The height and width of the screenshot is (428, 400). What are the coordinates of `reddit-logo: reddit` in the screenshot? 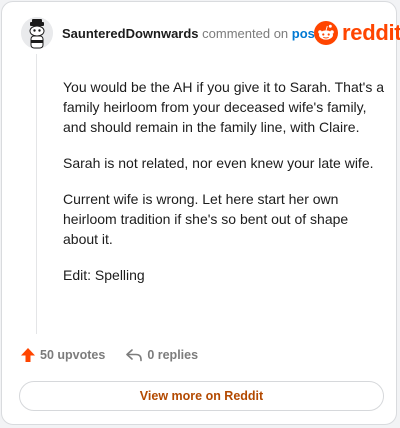 It's located at (357, 33).